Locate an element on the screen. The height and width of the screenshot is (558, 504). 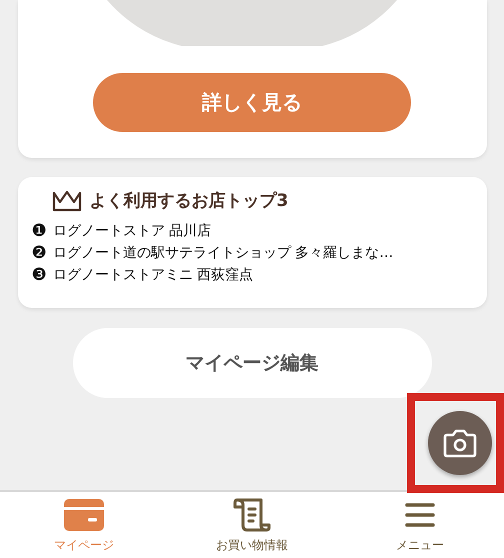
rank-number: ❸ is located at coordinates (39, 275).